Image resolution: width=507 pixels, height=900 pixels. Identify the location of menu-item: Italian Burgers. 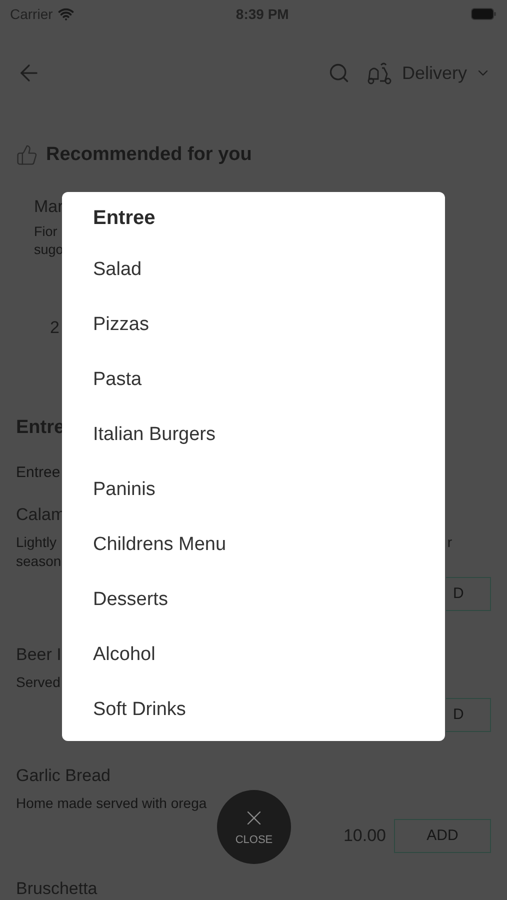
(154, 435).